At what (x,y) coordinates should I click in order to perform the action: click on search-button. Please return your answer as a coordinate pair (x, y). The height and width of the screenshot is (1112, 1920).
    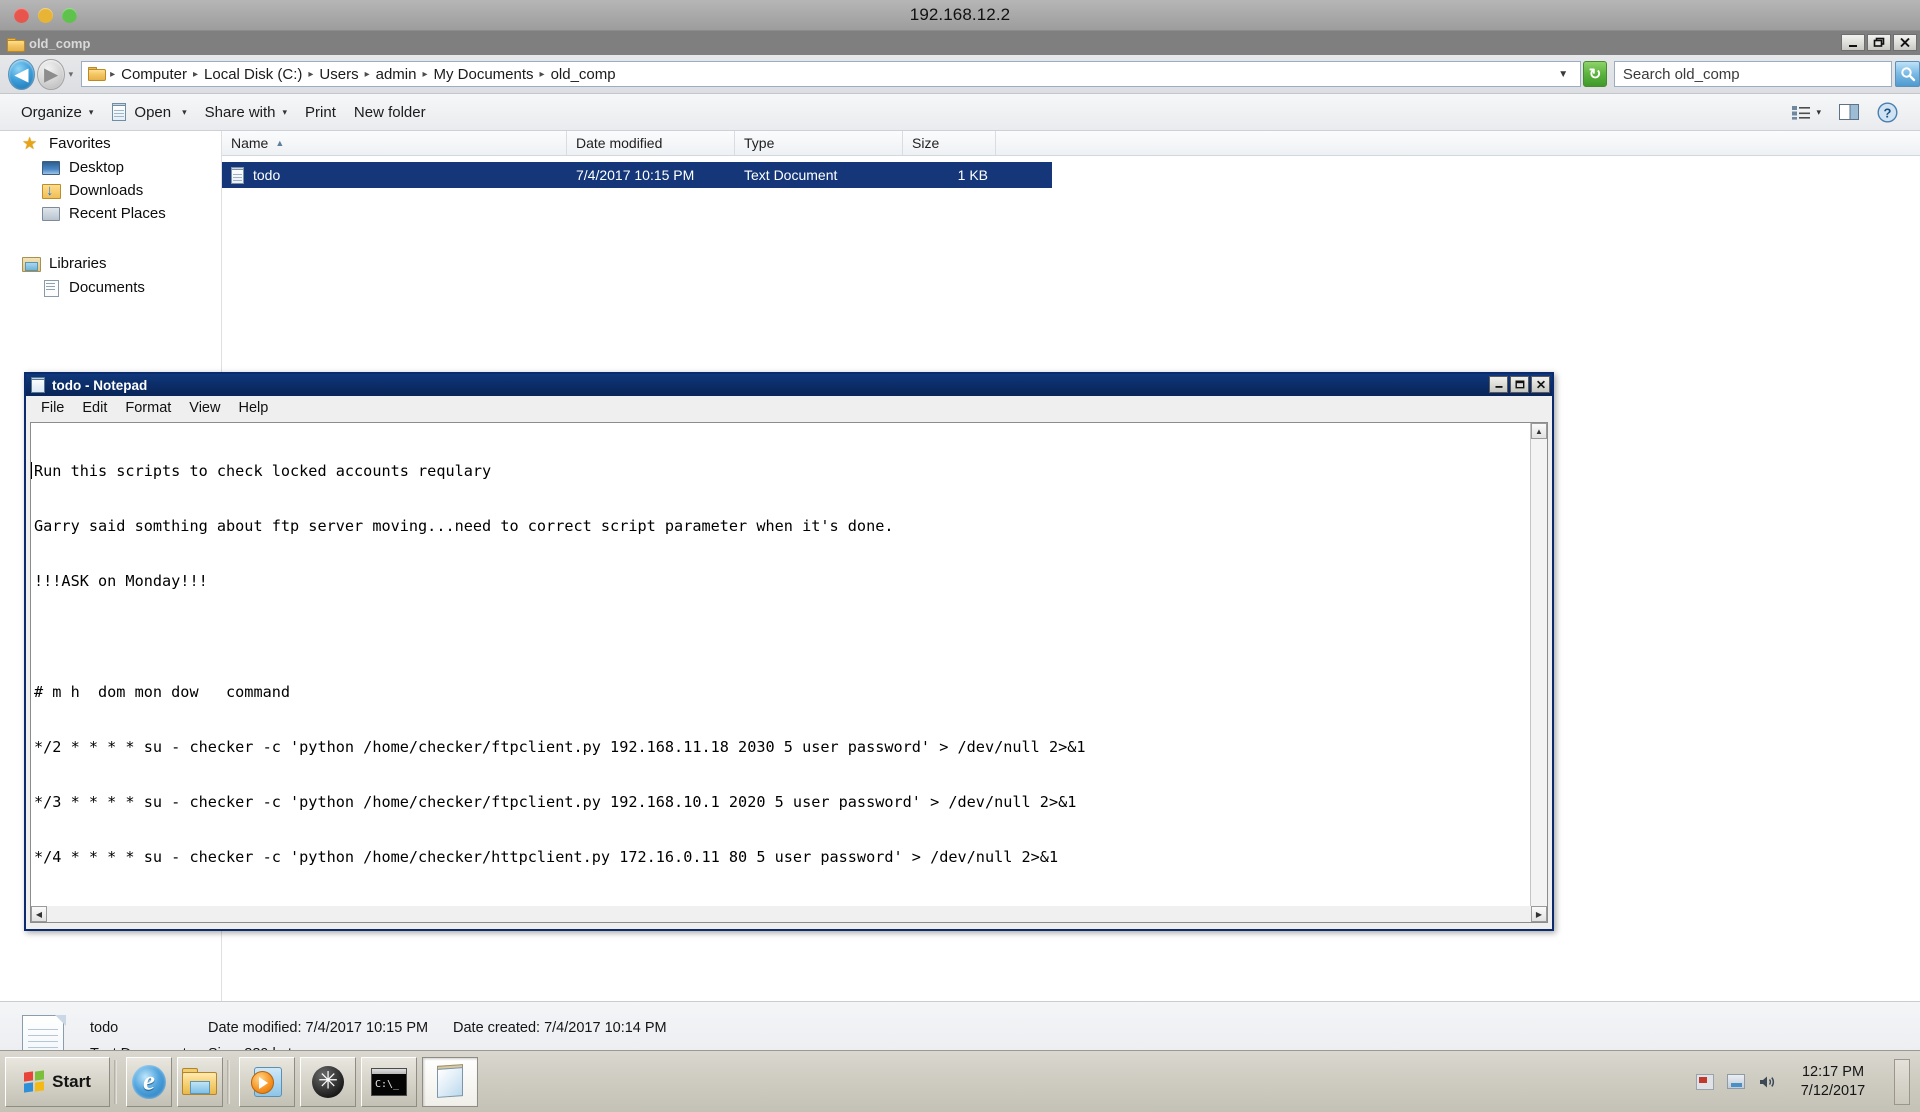
    Looking at the image, I should click on (1907, 74).